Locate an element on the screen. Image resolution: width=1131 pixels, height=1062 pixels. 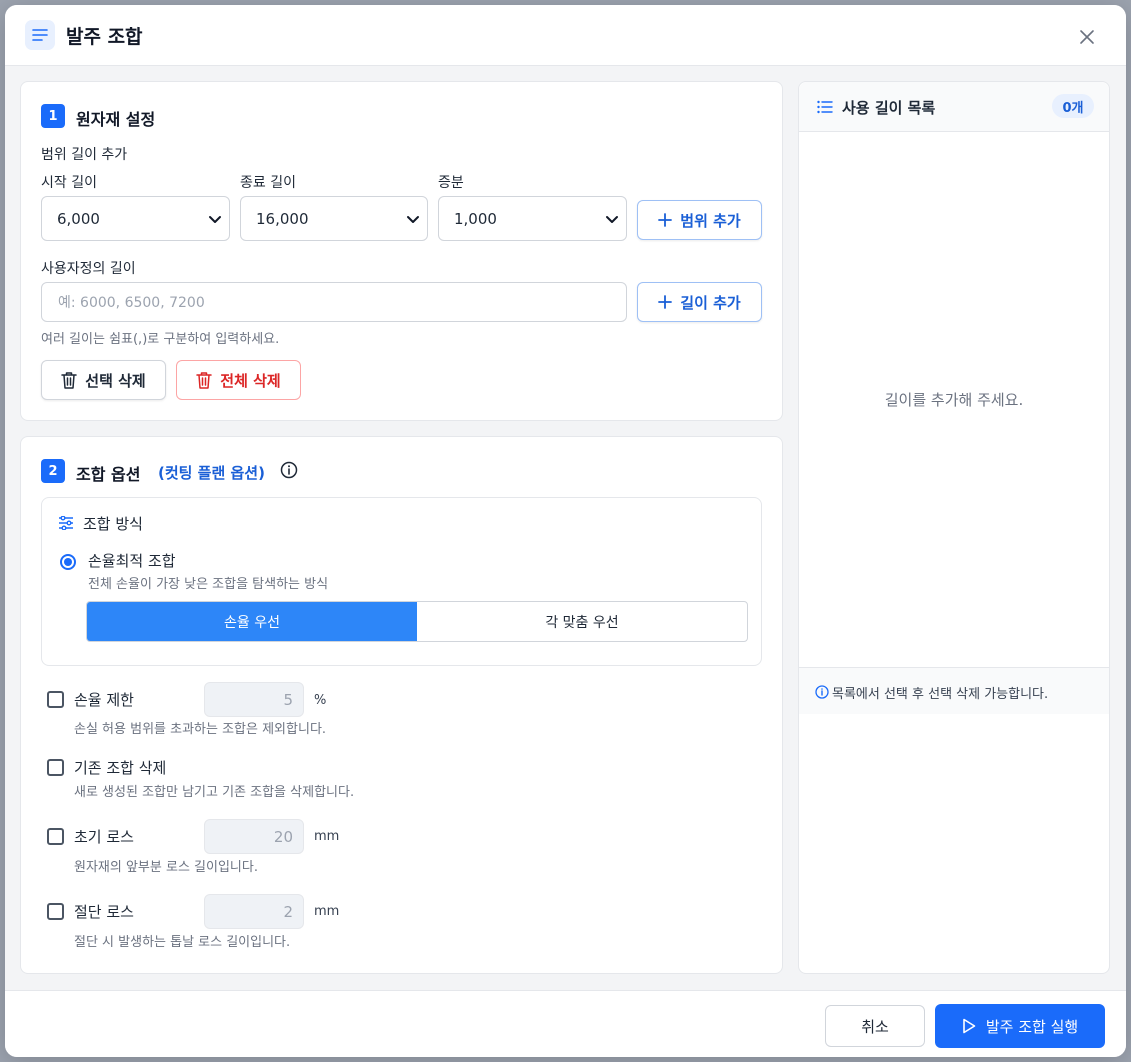
length-list-title: 사용 길이 목록 is located at coordinates (889, 108).